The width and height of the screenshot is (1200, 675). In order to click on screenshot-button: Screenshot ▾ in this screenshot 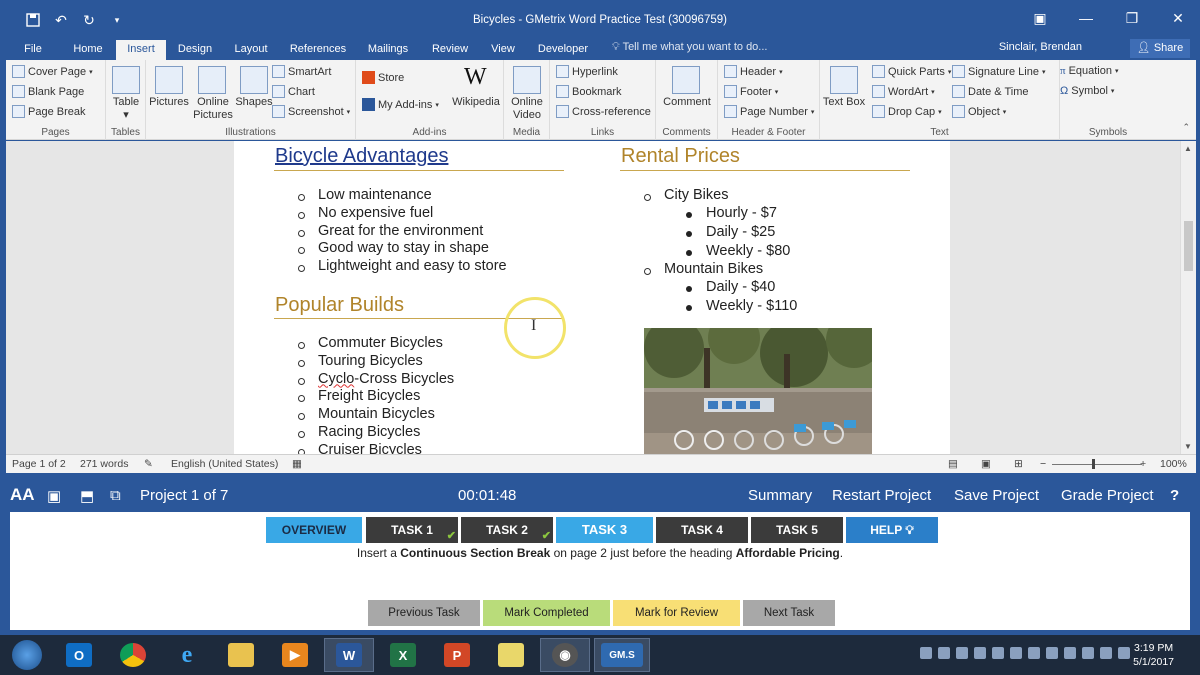, I will do `click(311, 111)`.